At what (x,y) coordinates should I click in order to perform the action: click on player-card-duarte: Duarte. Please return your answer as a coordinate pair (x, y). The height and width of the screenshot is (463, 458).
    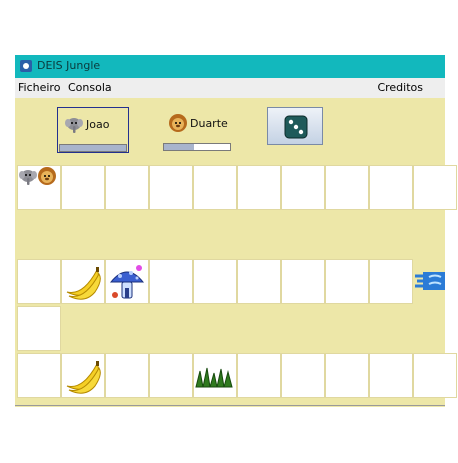
    Looking at the image, I should click on (197, 129).